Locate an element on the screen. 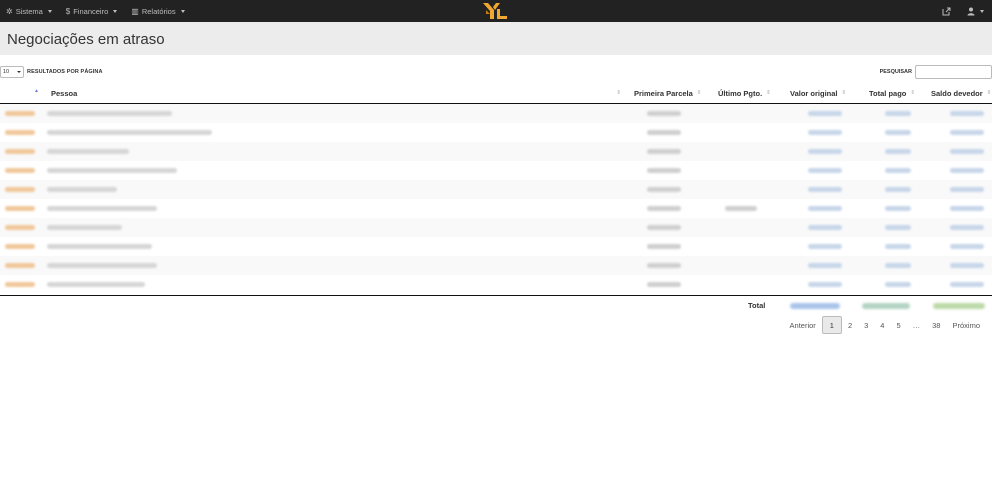 The width and height of the screenshot is (992, 494). row-last-payment-redacted is located at coordinates (741, 208).